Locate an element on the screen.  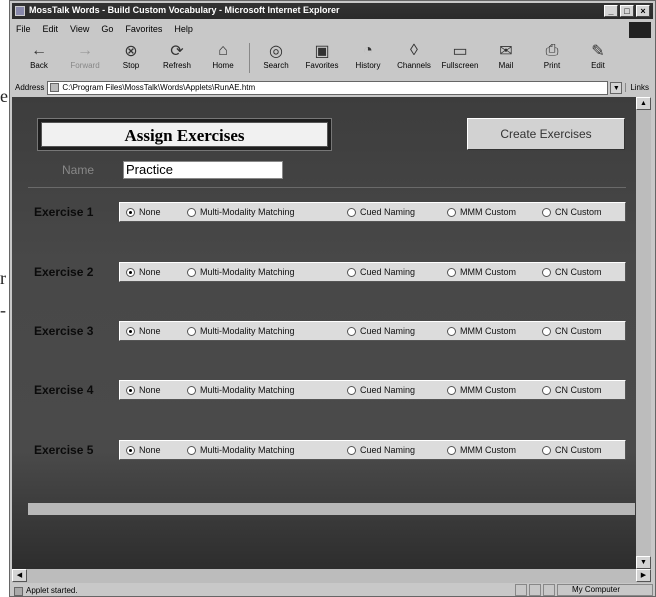
edit-button: ✎ Edit is located at coordinates (598, 55).